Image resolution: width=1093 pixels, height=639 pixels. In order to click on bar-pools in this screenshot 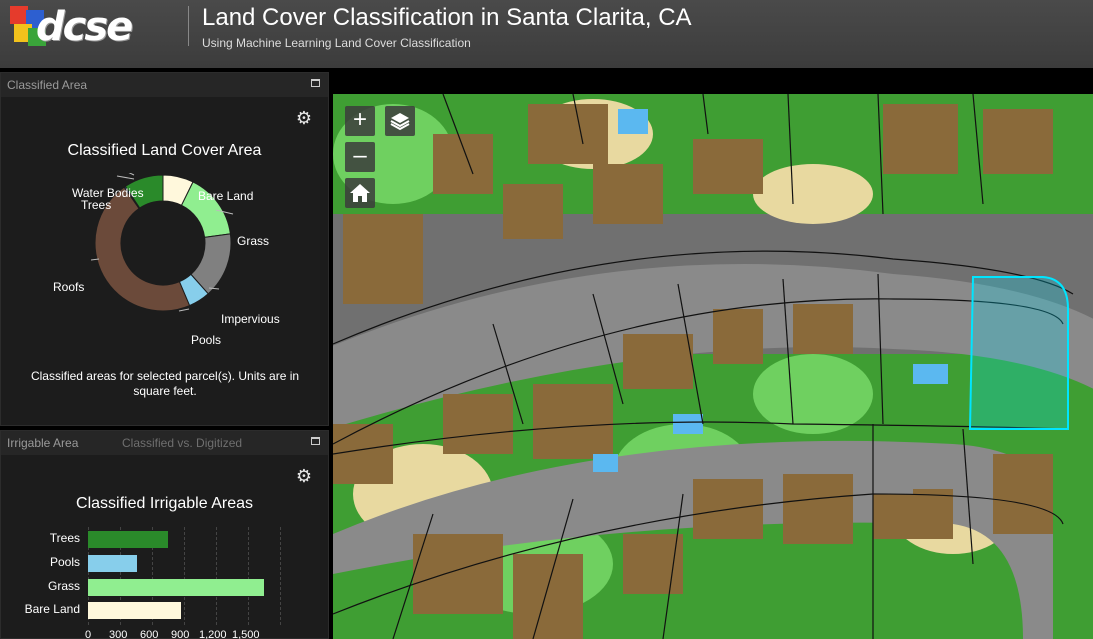, I will do `click(113, 563)`.